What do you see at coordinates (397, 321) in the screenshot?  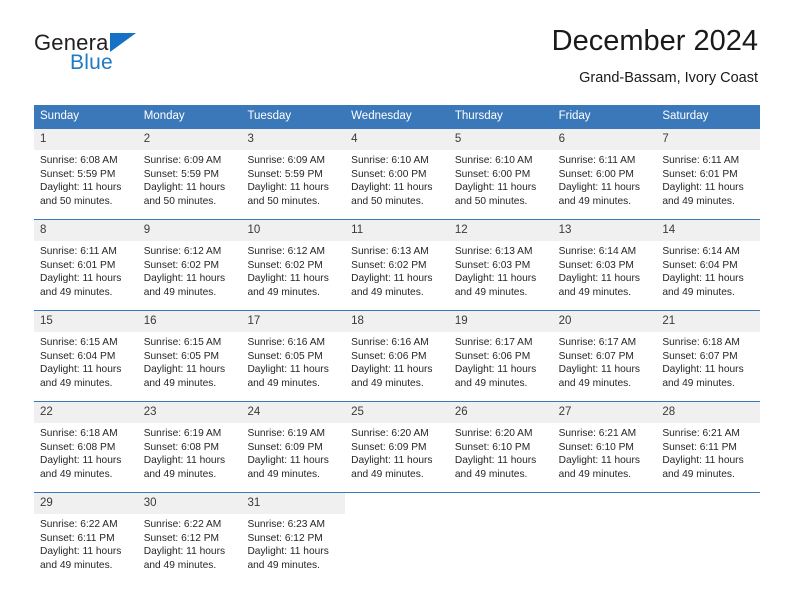 I see `day-number: 18` at bounding box center [397, 321].